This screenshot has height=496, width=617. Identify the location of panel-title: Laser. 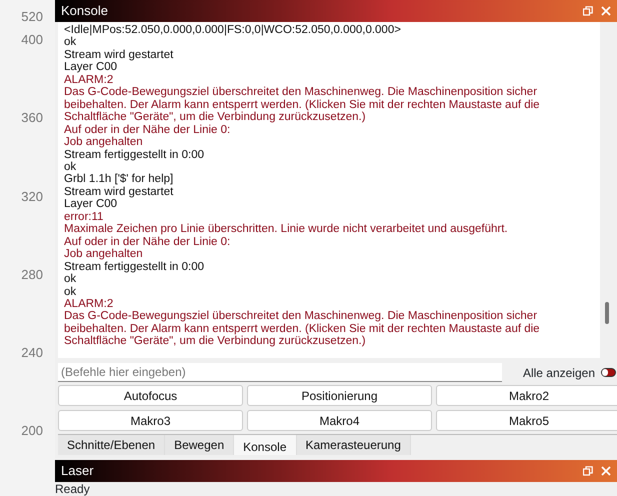
(78, 471).